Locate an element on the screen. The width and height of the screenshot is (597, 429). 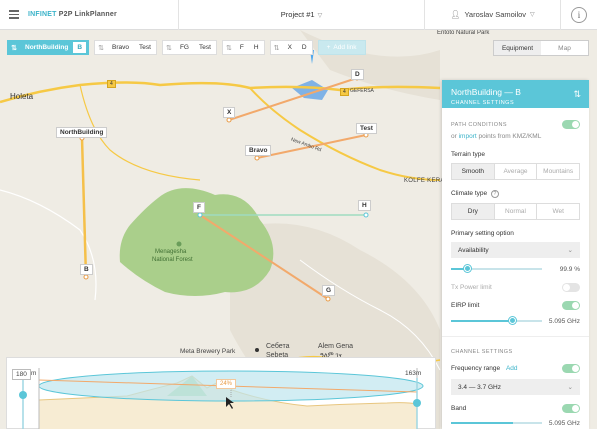
terrain-option-smooth: Smooth is located at coordinates (473, 171).